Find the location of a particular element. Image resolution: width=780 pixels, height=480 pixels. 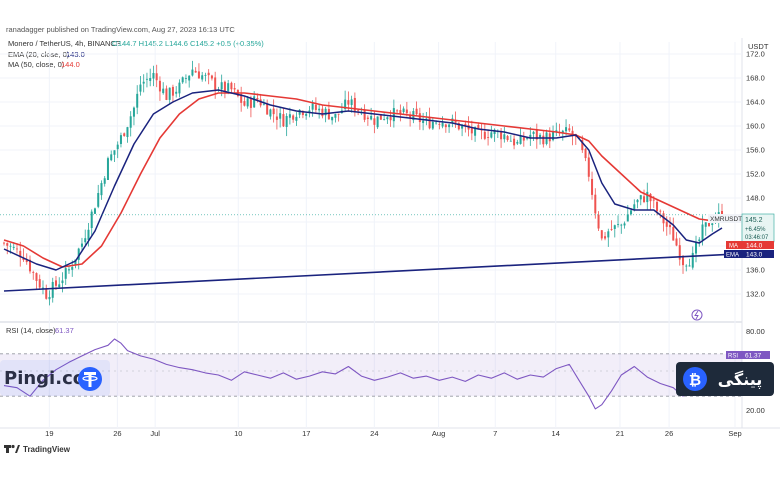

support-trendline is located at coordinates (372, 272).